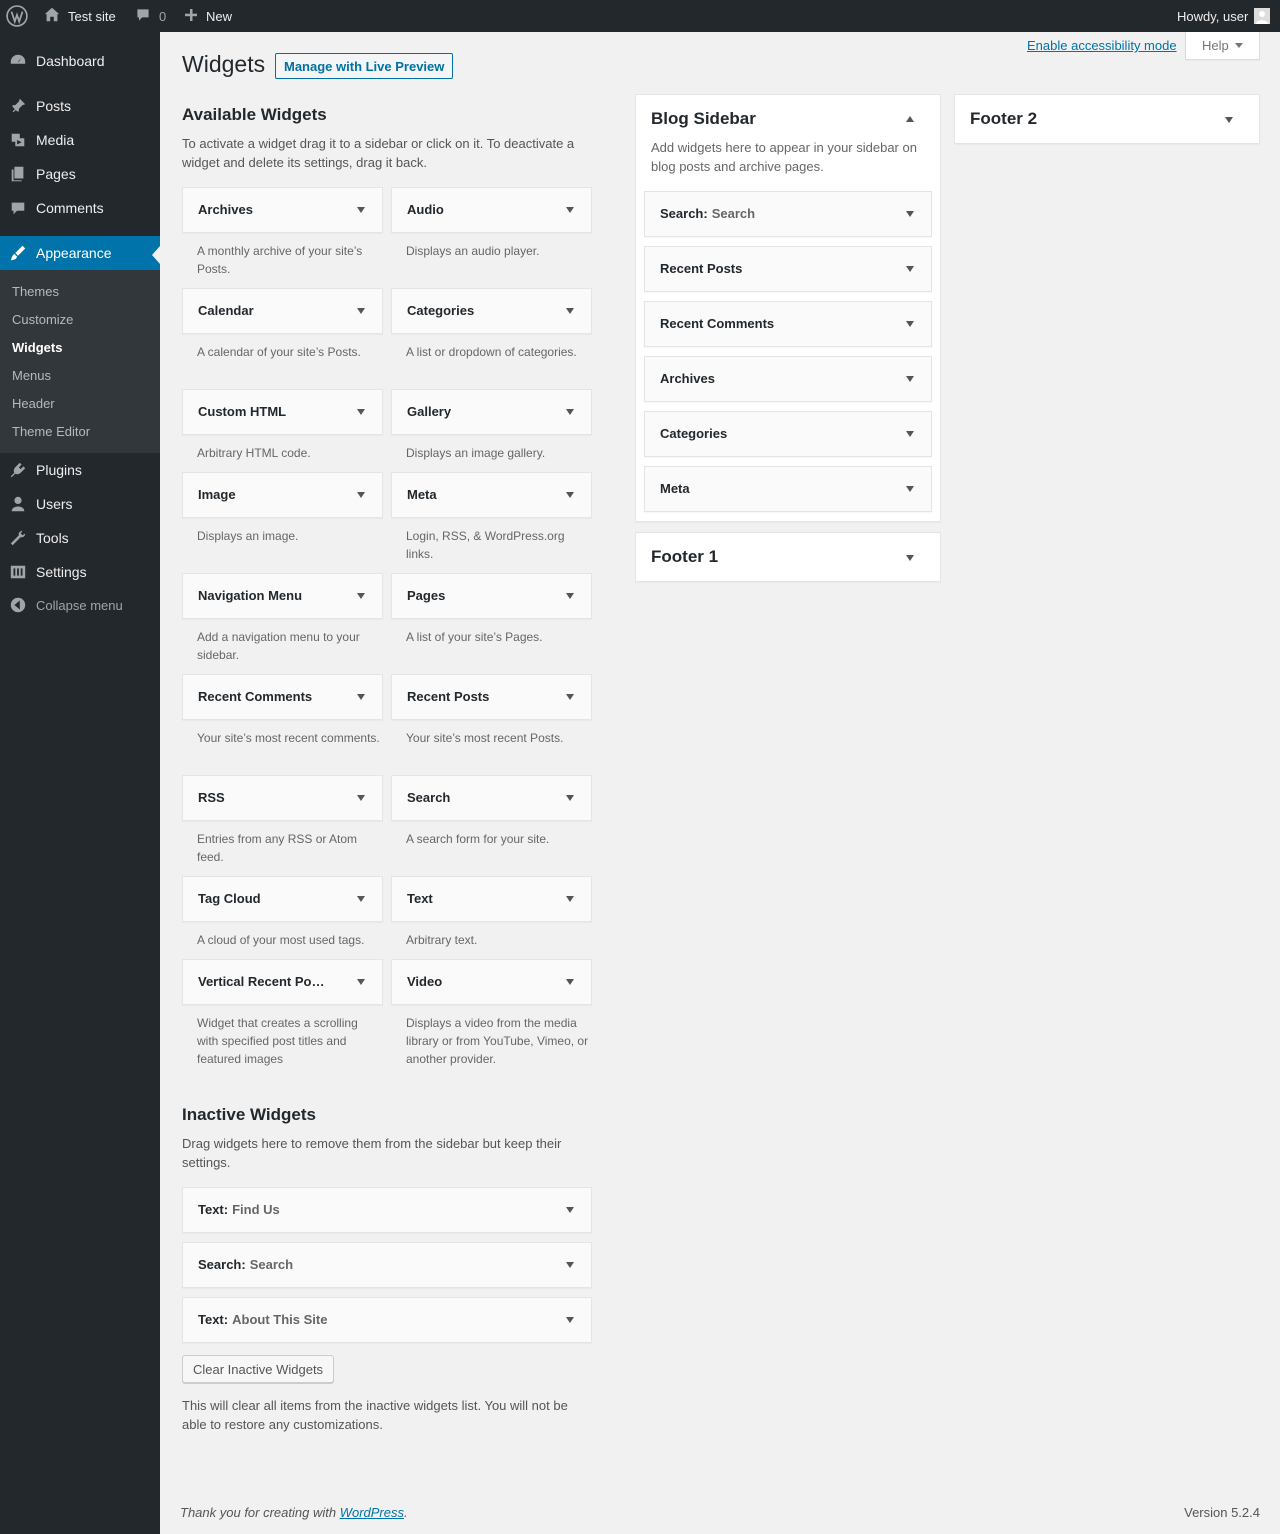  What do you see at coordinates (37, 347) in the screenshot?
I see `submenu-widgets: Widgets` at bounding box center [37, 347].